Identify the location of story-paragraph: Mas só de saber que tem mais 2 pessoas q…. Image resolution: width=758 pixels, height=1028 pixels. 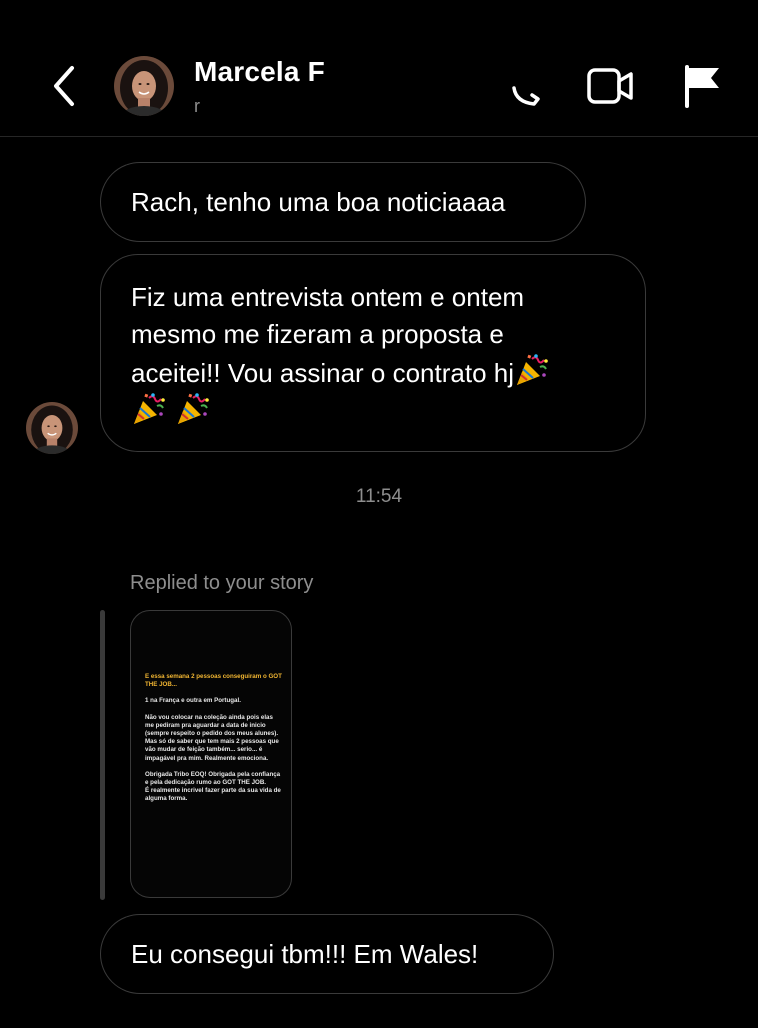
(212, 750).